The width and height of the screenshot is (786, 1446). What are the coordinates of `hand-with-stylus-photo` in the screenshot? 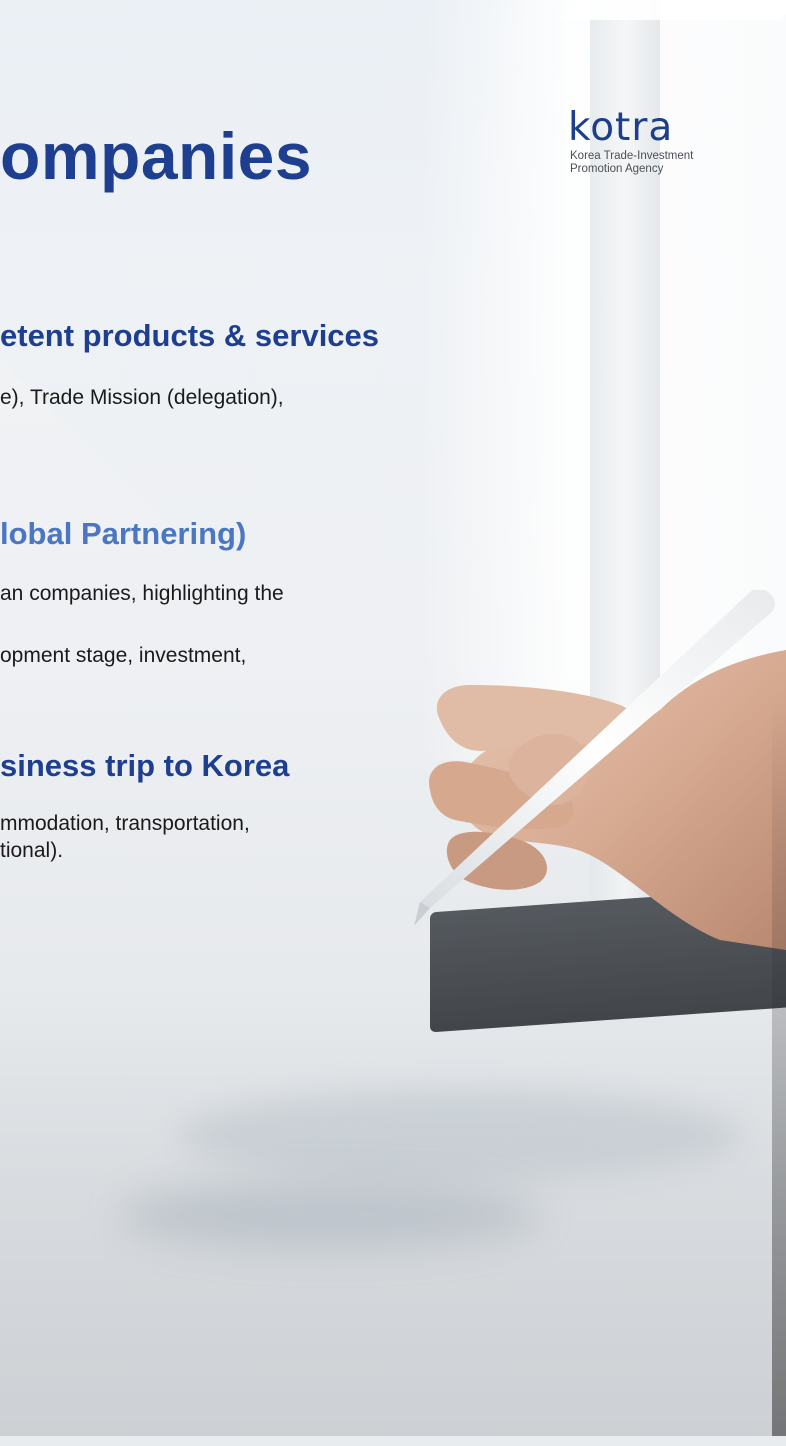 It's located at (600, 770).